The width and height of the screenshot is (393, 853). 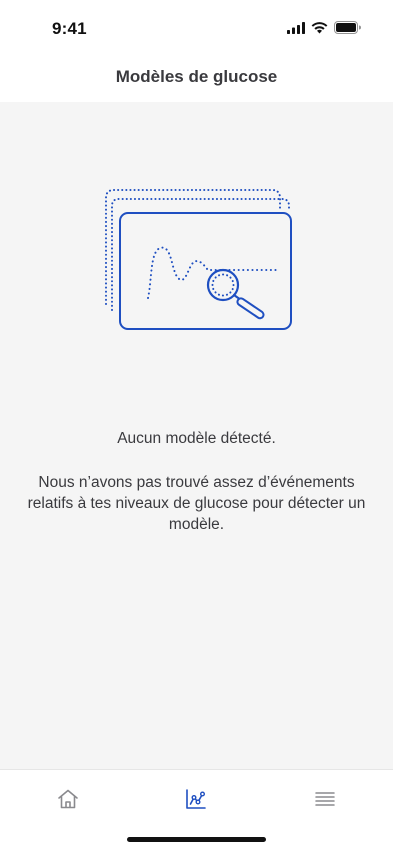 I want to click on status-bar: 9:41, so click(x=196, y=28).